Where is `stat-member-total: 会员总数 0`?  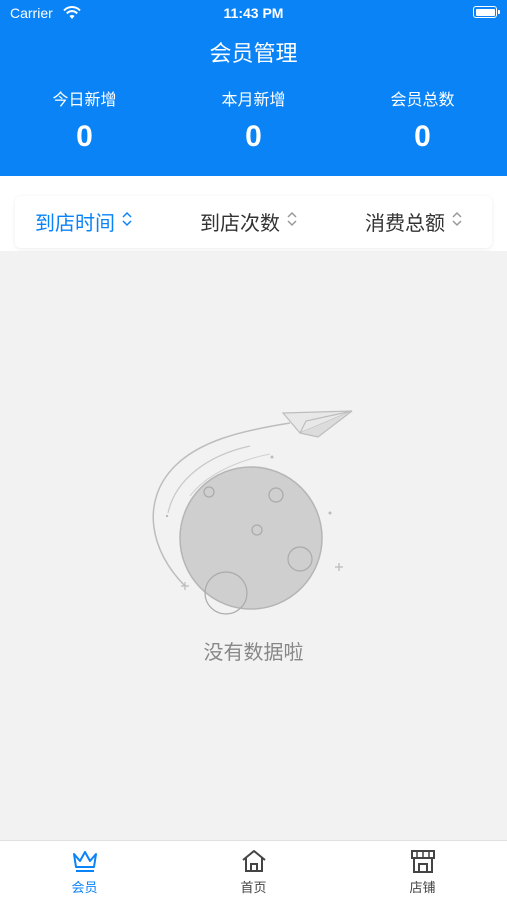 stat-member-total: 会员总数 0 is located at coordinates (422, 120).